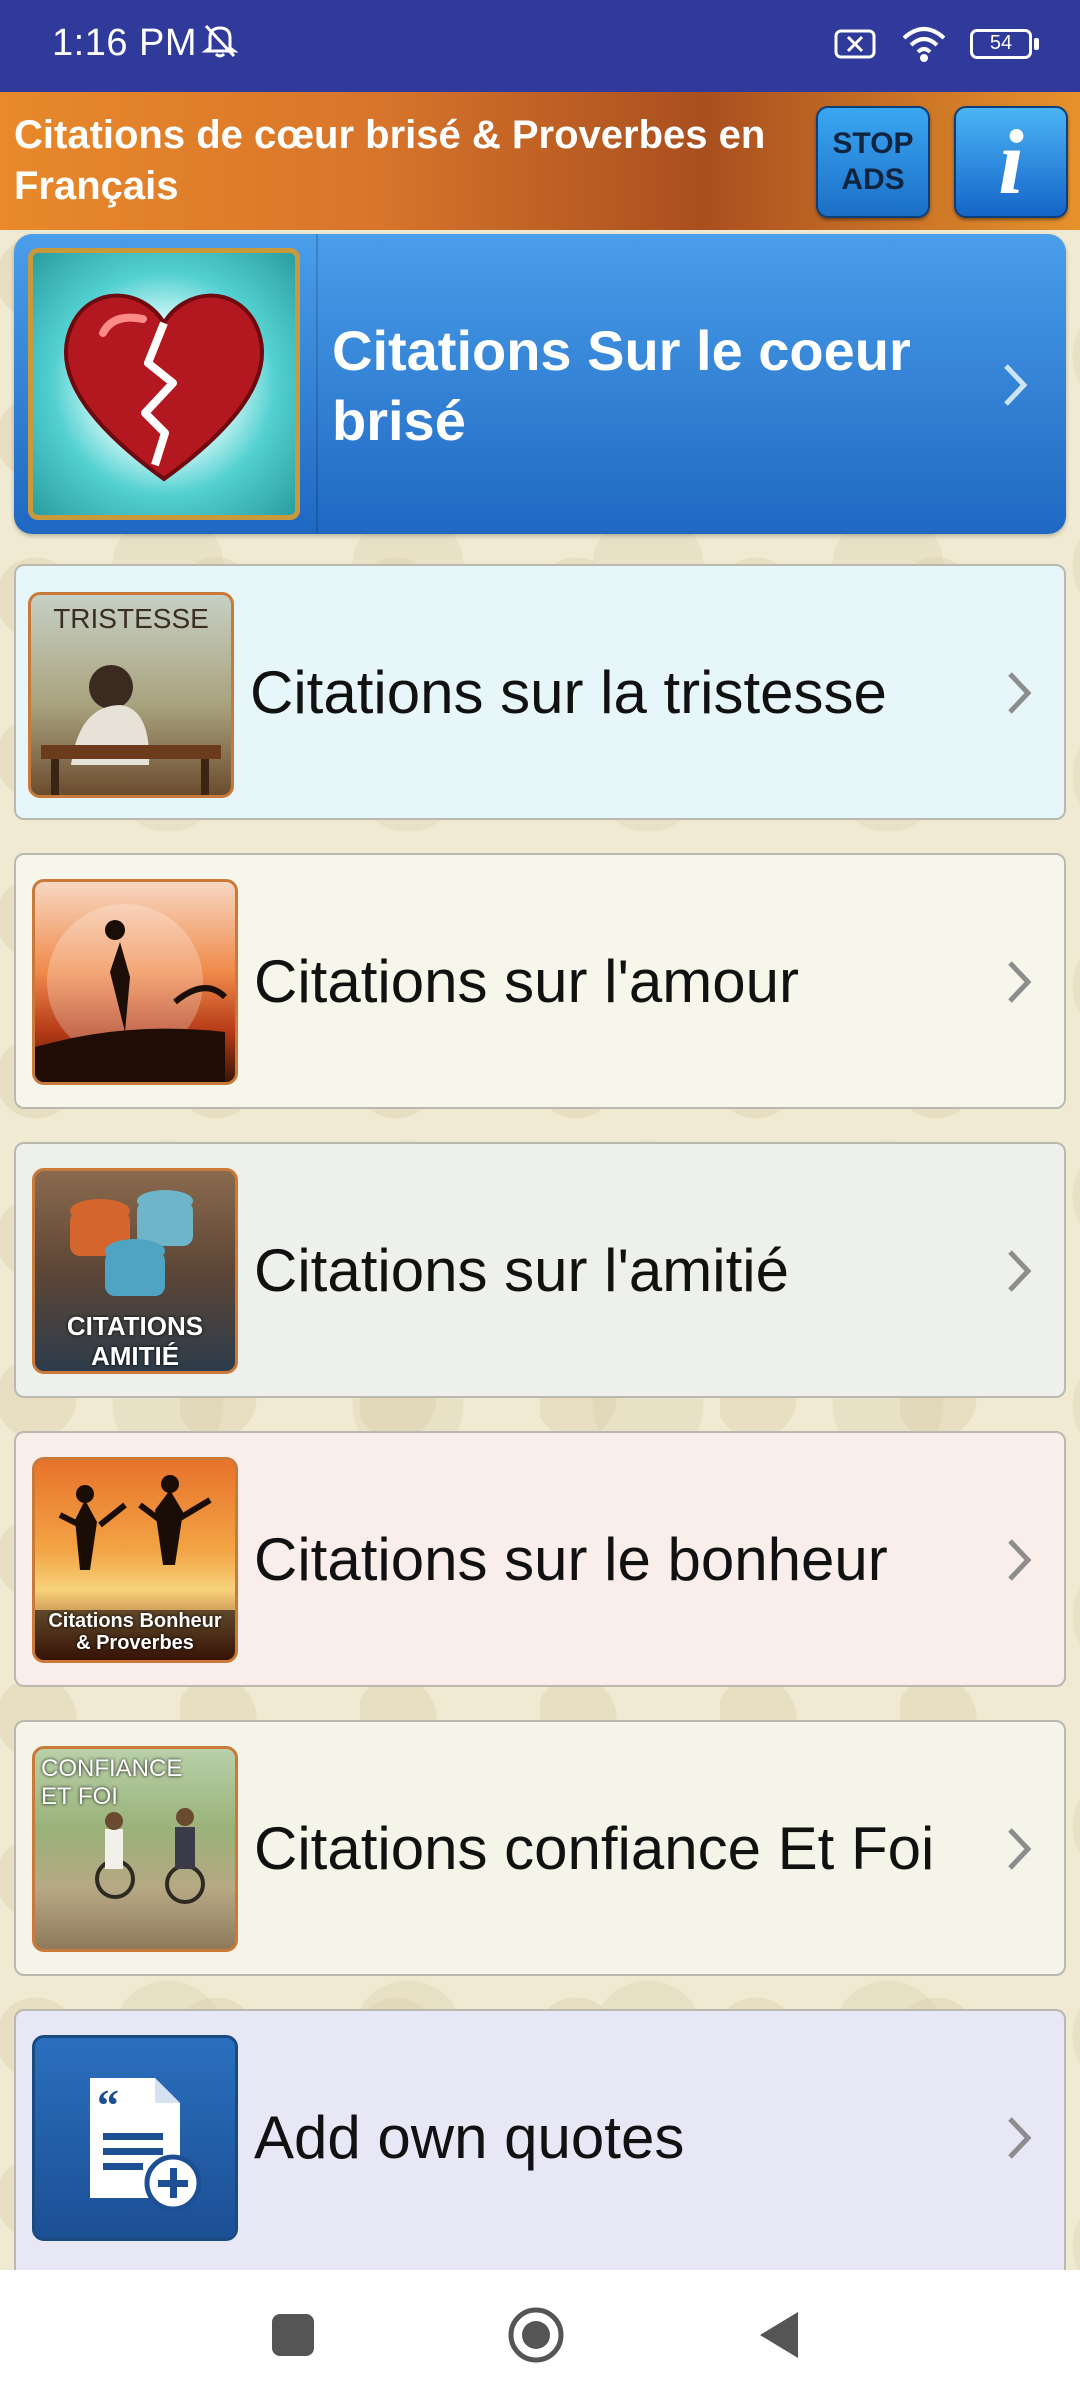 The width and height of the screenshot is (1080, 2400). What do you see at coordinates (855, 44) in the screenshot?
I see `sim-off-icon` at bounding box center [855, 44].